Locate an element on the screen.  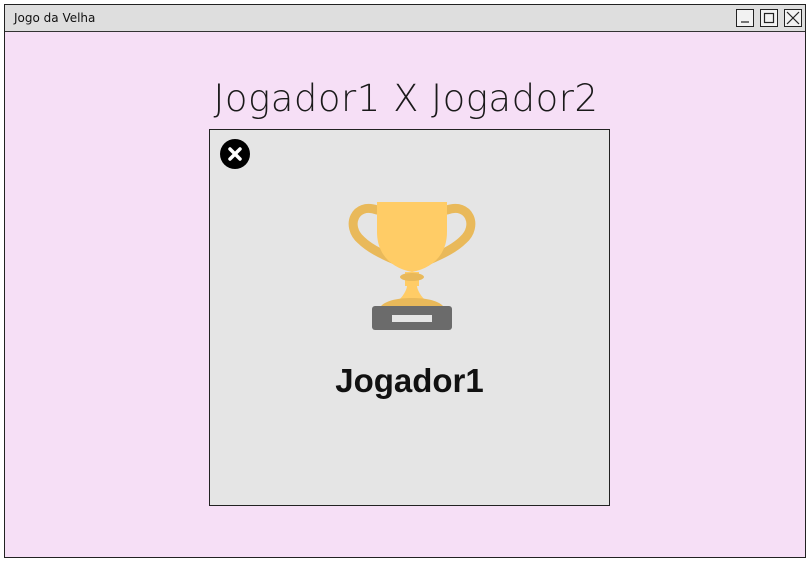
minimize-button is located at coordinates (745, 18).